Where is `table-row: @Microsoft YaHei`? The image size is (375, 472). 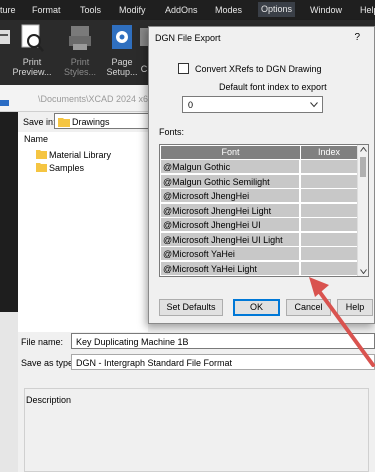
table-row: @Microsoft YaHei is located at coordinates (259, 254).